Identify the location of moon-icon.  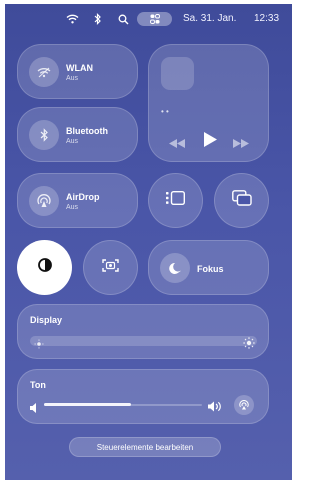
(175, 268).